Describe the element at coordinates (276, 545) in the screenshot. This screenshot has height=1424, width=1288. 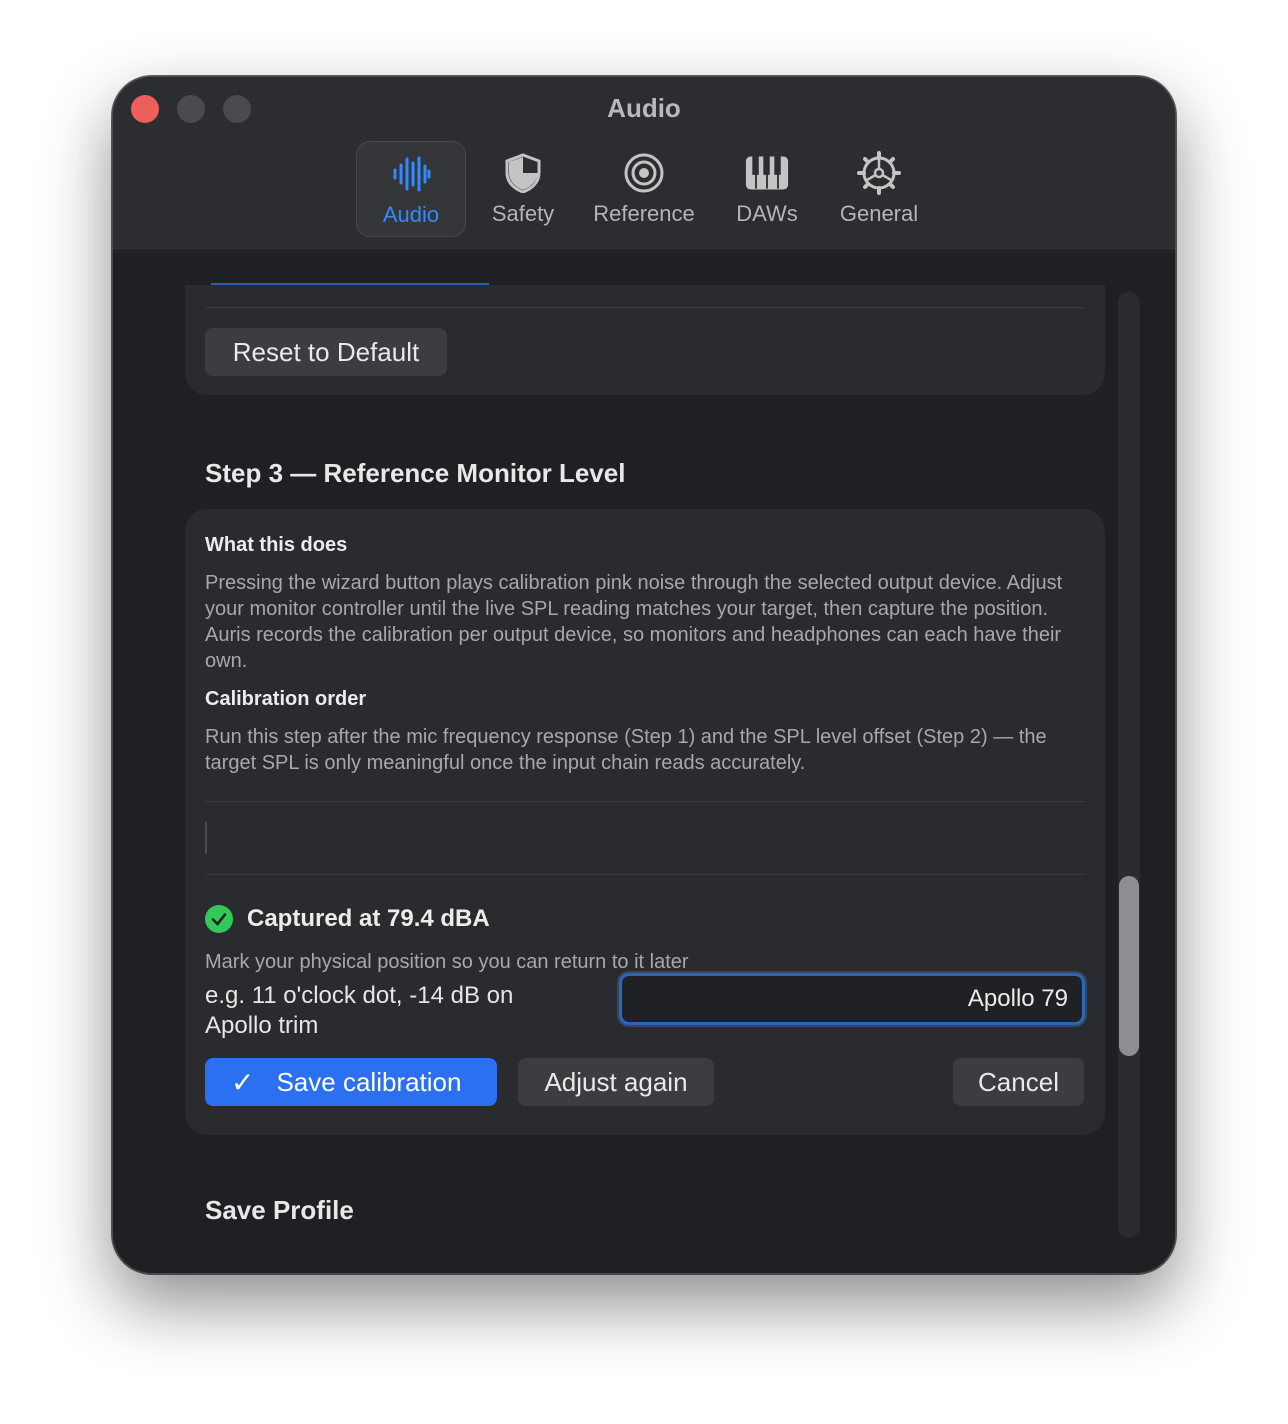
I see `what-this-does-title: What this does` at that location.